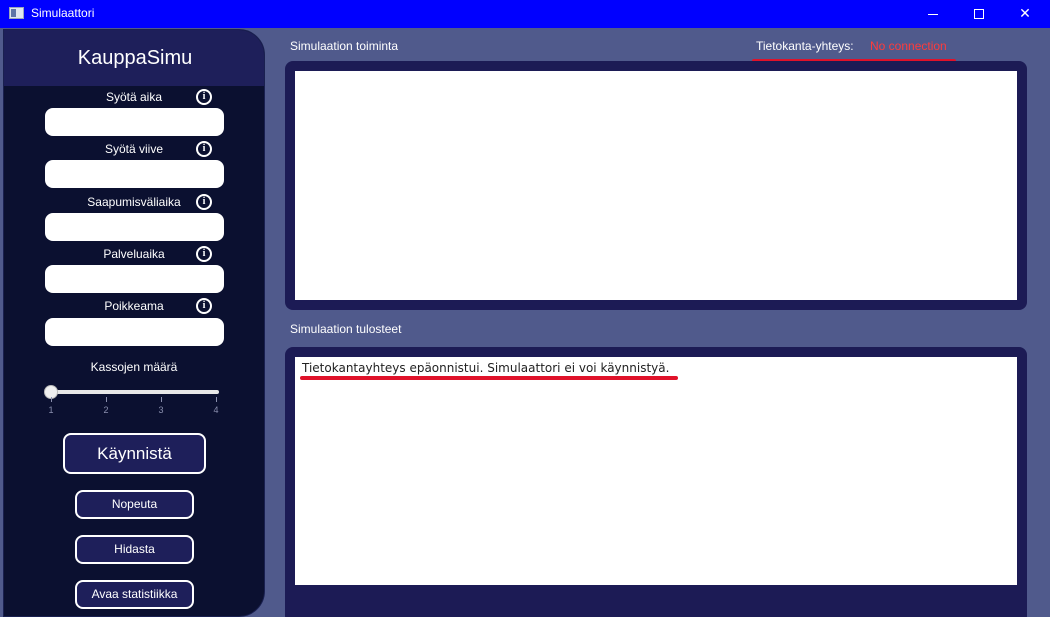 The width and height of the screenshot is (1050, 617). What do you see at coordinates (134, 453) in the screenshot?
I see `start-button: Käynnistä` at bounding box center [134, 453].